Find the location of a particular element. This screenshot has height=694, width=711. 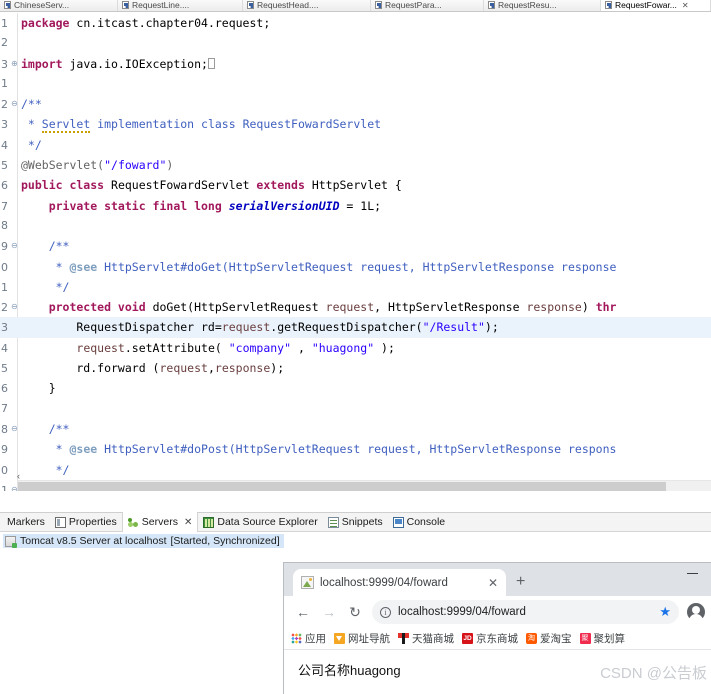

code-token: , is located at coordinates (211, 368).